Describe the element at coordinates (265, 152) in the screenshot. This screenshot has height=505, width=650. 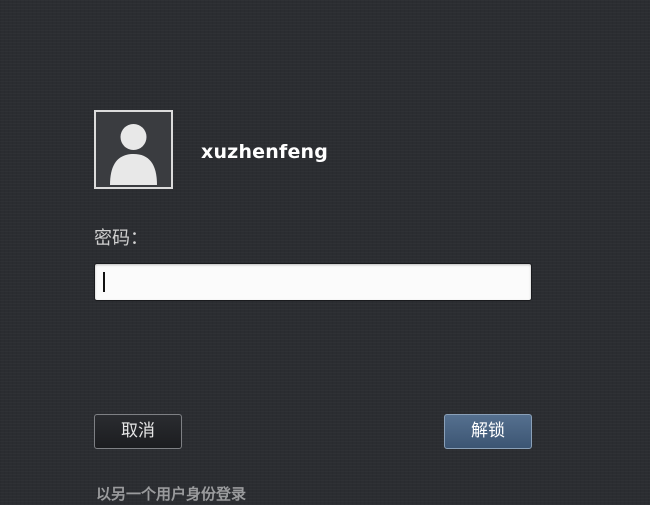
I see `username-label: xuzhenfeng` at that location.